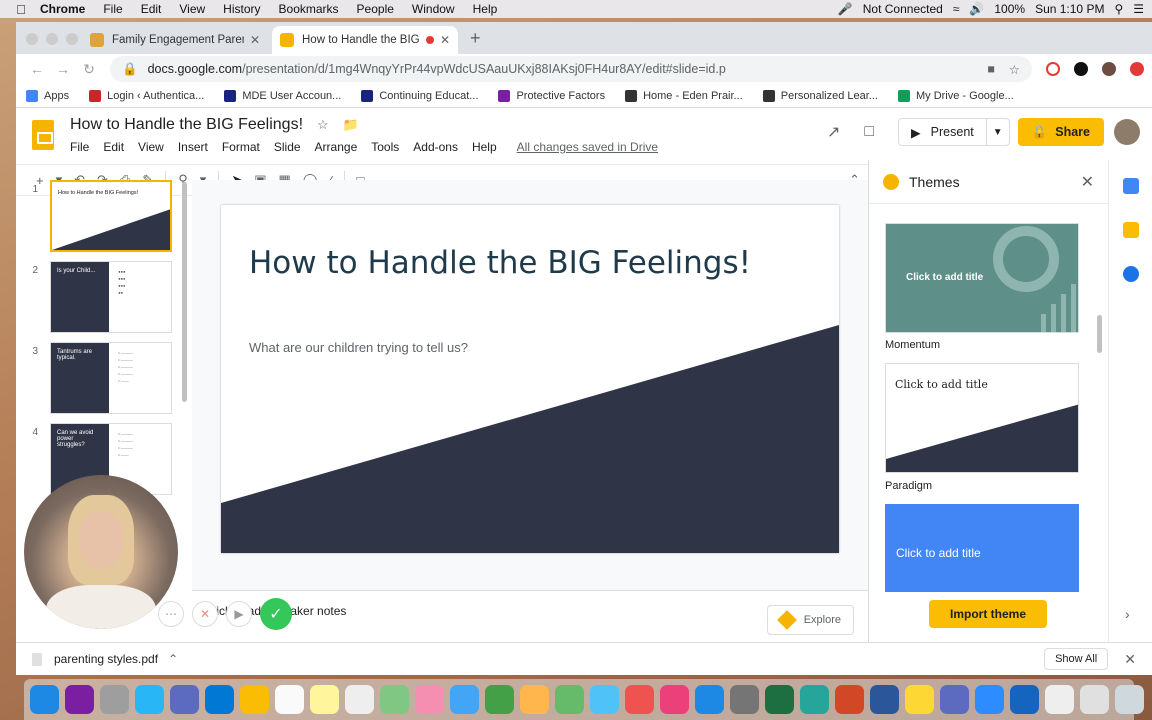  What do you see at coordinates (289, 699) in the screenshot?
I see `calendar-app-icon` at bounding box center [289, 699].